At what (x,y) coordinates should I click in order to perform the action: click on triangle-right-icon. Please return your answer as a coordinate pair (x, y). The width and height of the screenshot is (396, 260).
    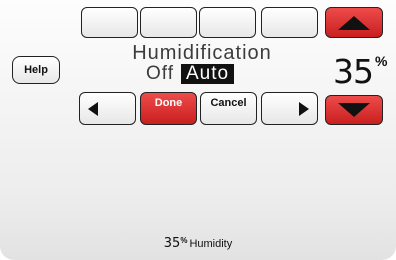
    Looking at the image, I should click on (304, 108).